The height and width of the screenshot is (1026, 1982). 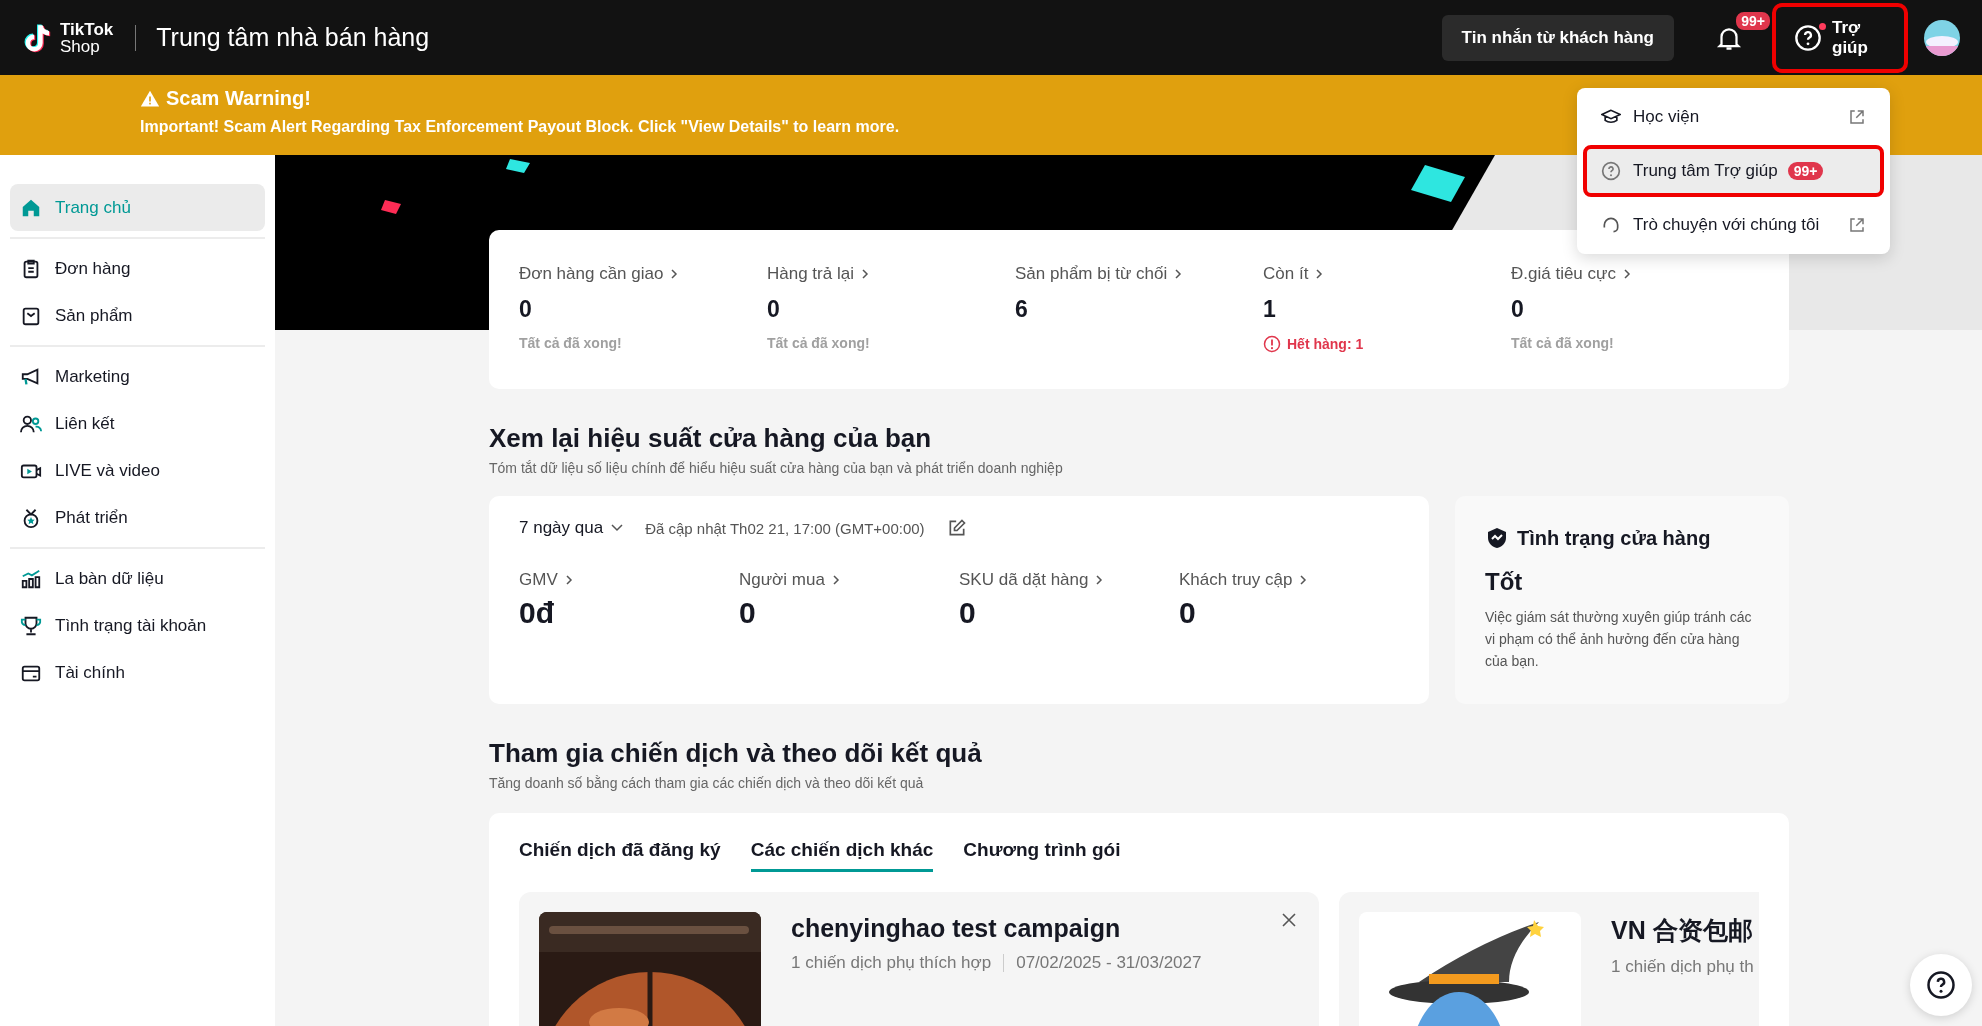 I want to click on stat-link: Sản phẩm bị từ chối, so click(x=1099, y=274).